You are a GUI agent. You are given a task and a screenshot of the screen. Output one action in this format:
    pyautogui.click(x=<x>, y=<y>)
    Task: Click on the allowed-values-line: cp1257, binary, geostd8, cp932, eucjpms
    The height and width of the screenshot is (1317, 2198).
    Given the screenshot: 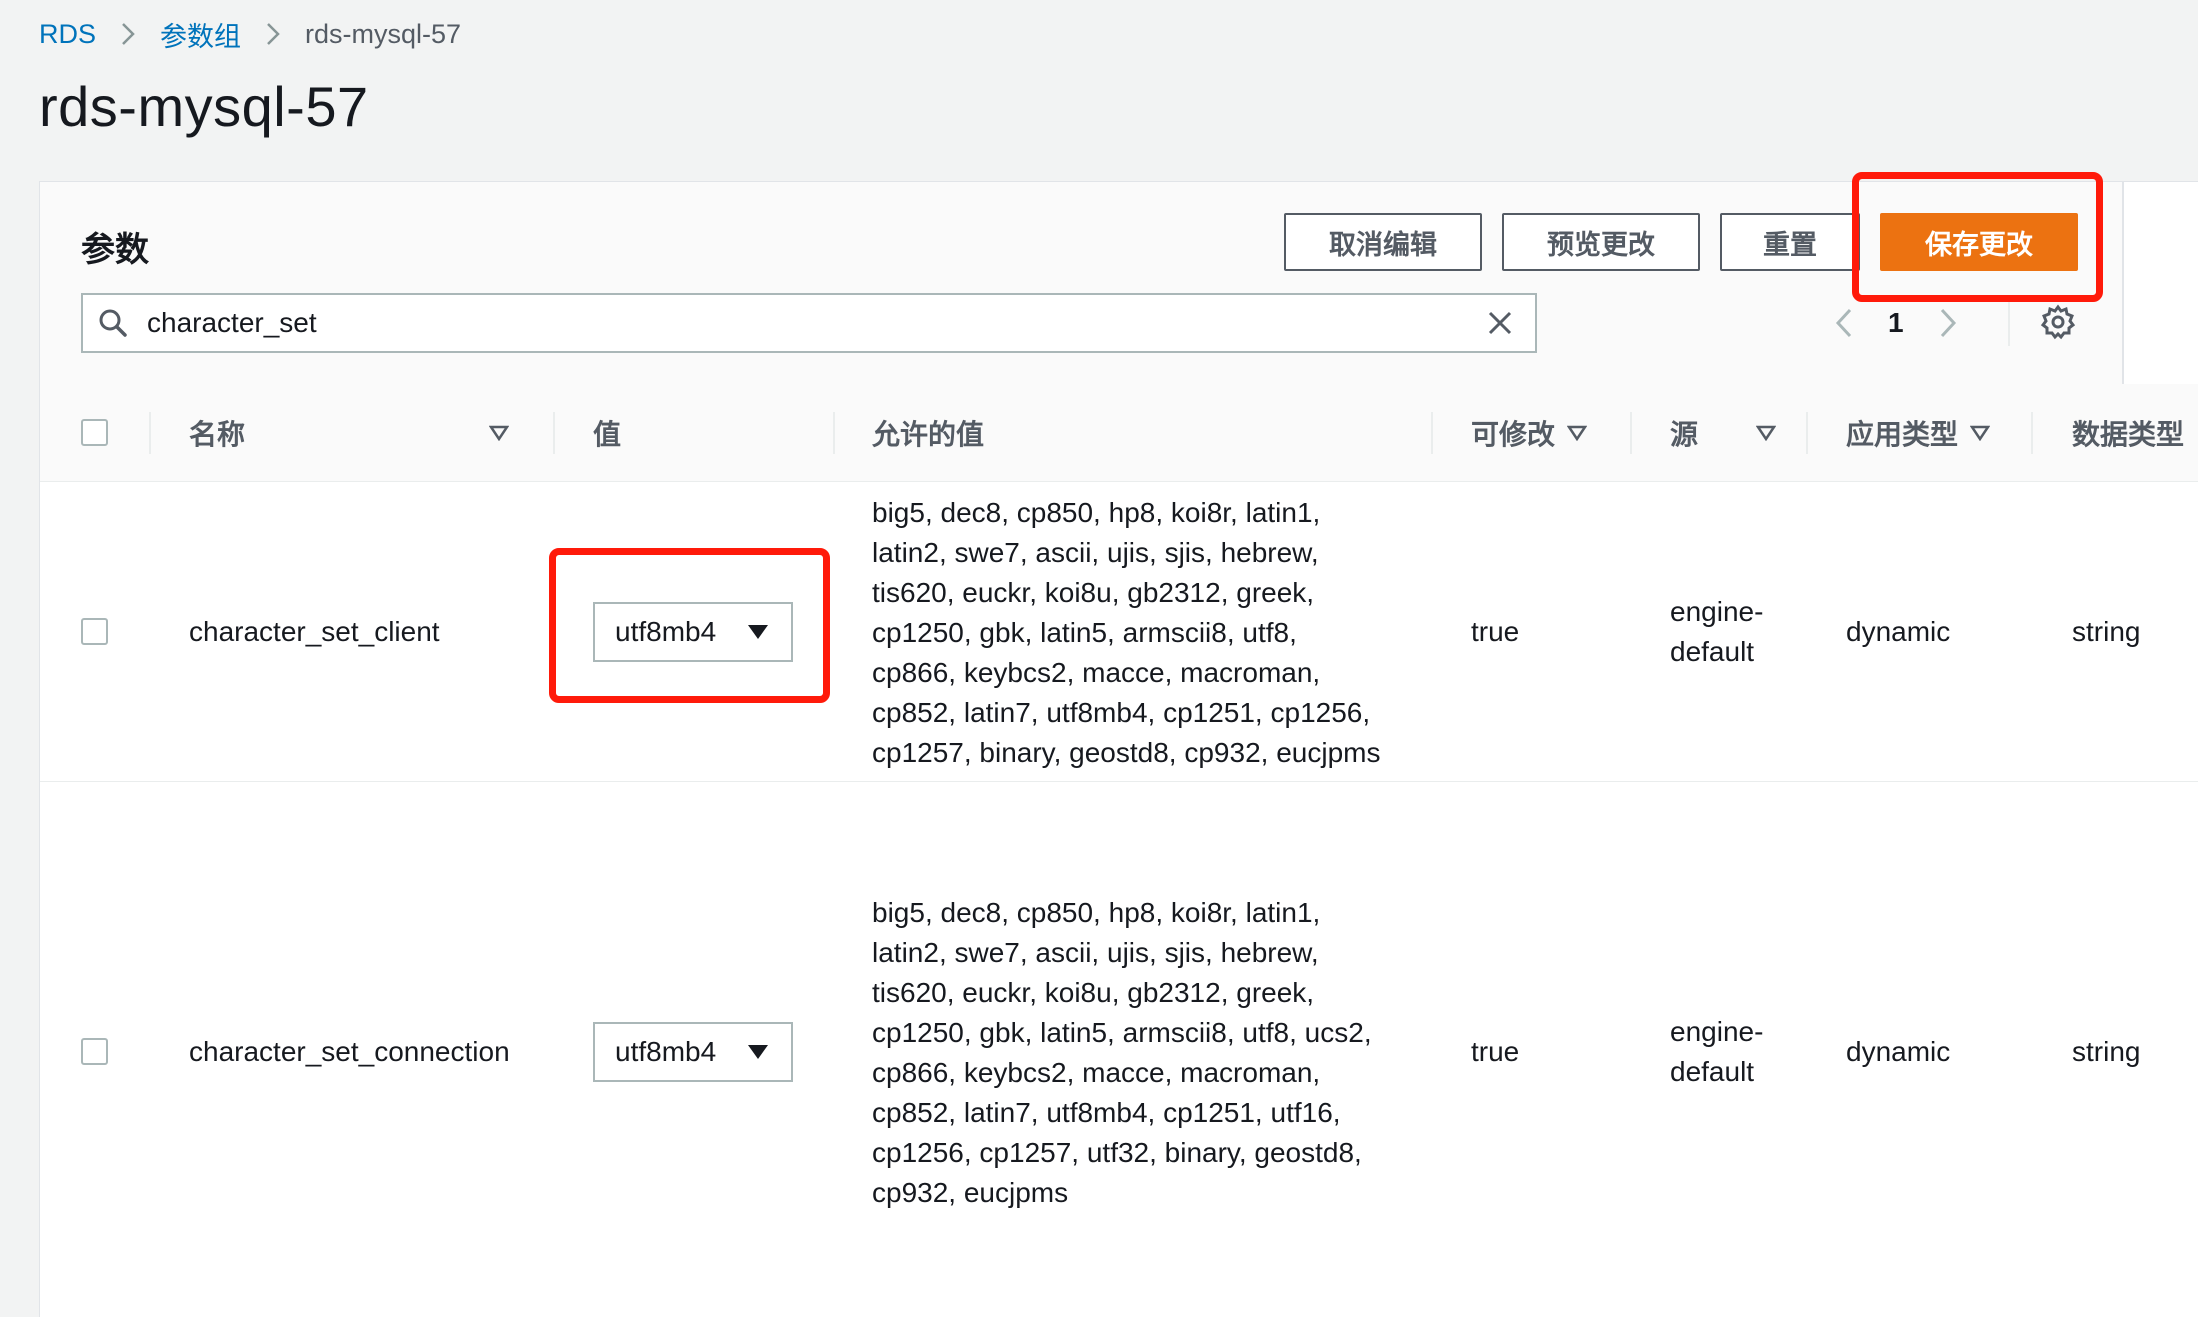 What is the action you would take?
    pyautogui.click(x=1126, y=752)
    